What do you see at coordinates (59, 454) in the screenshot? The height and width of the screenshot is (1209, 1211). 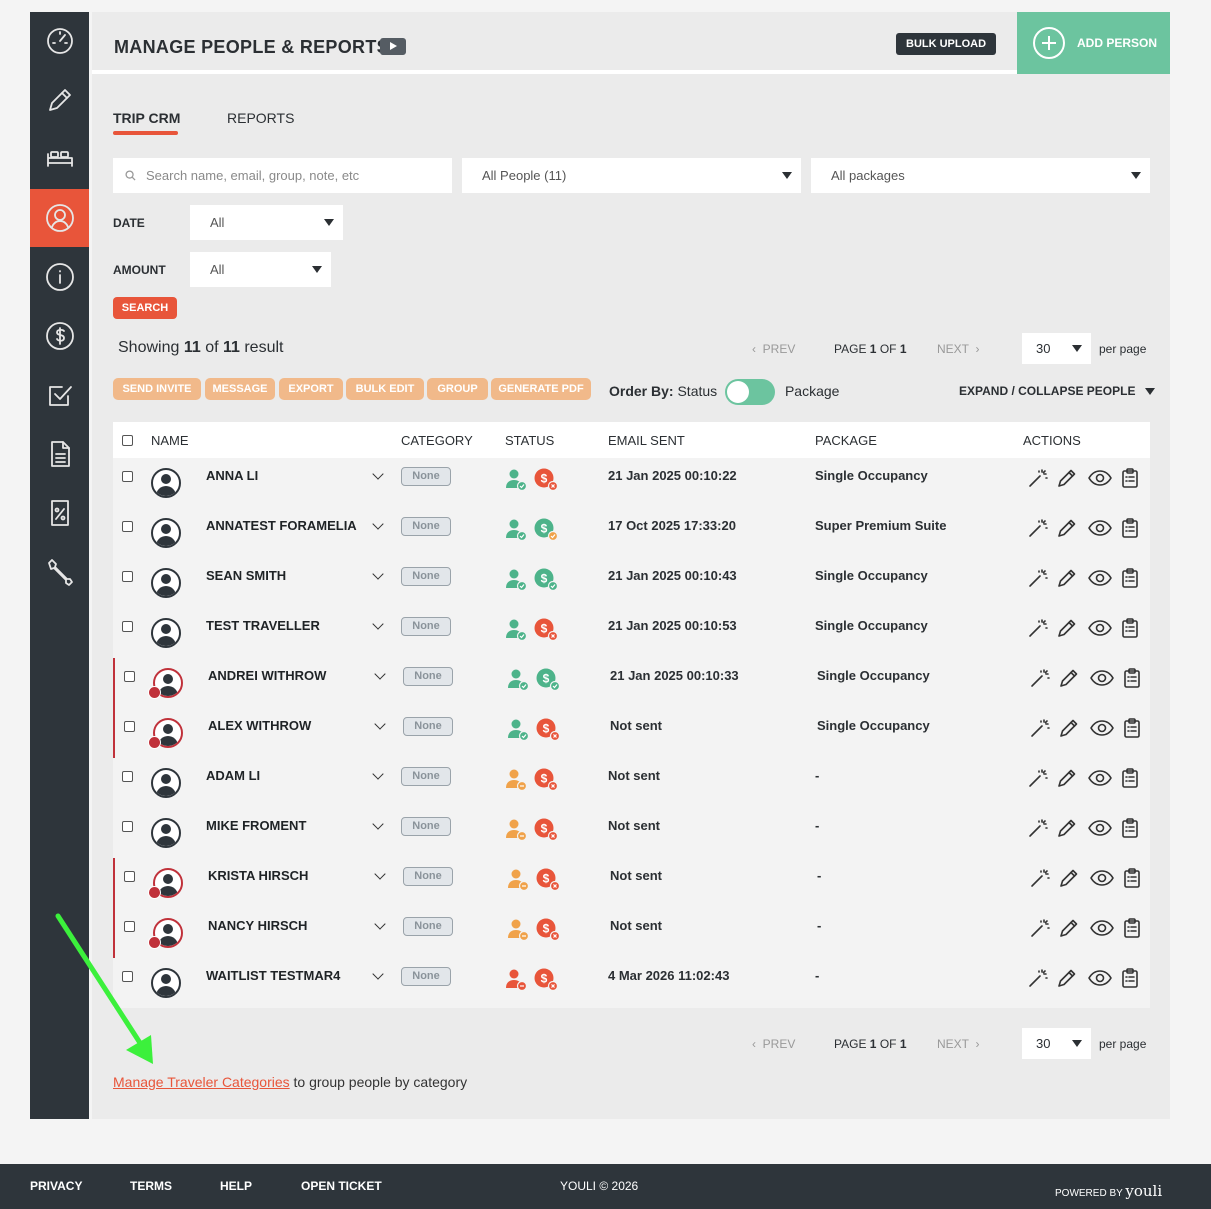 I see `sidebar-item-documents` at bounding box center [59, 454].